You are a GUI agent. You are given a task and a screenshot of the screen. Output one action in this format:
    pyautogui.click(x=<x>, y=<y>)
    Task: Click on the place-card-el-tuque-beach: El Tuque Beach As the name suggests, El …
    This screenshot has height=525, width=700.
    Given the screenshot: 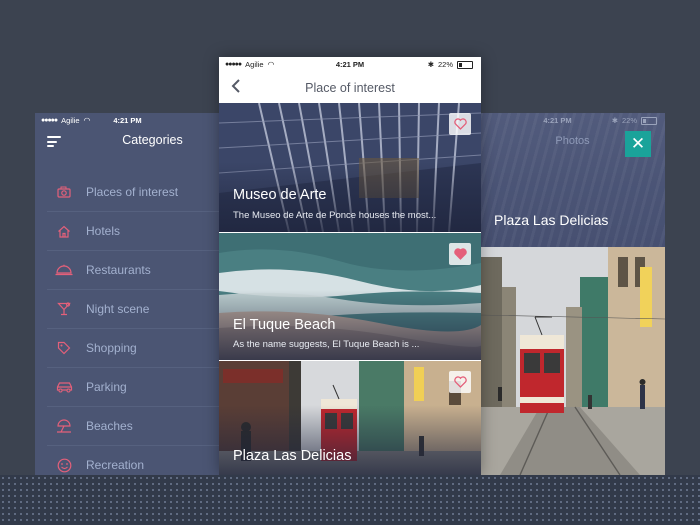 What is the action you would take?
    pyautogui.click(x=350, y=296)
    